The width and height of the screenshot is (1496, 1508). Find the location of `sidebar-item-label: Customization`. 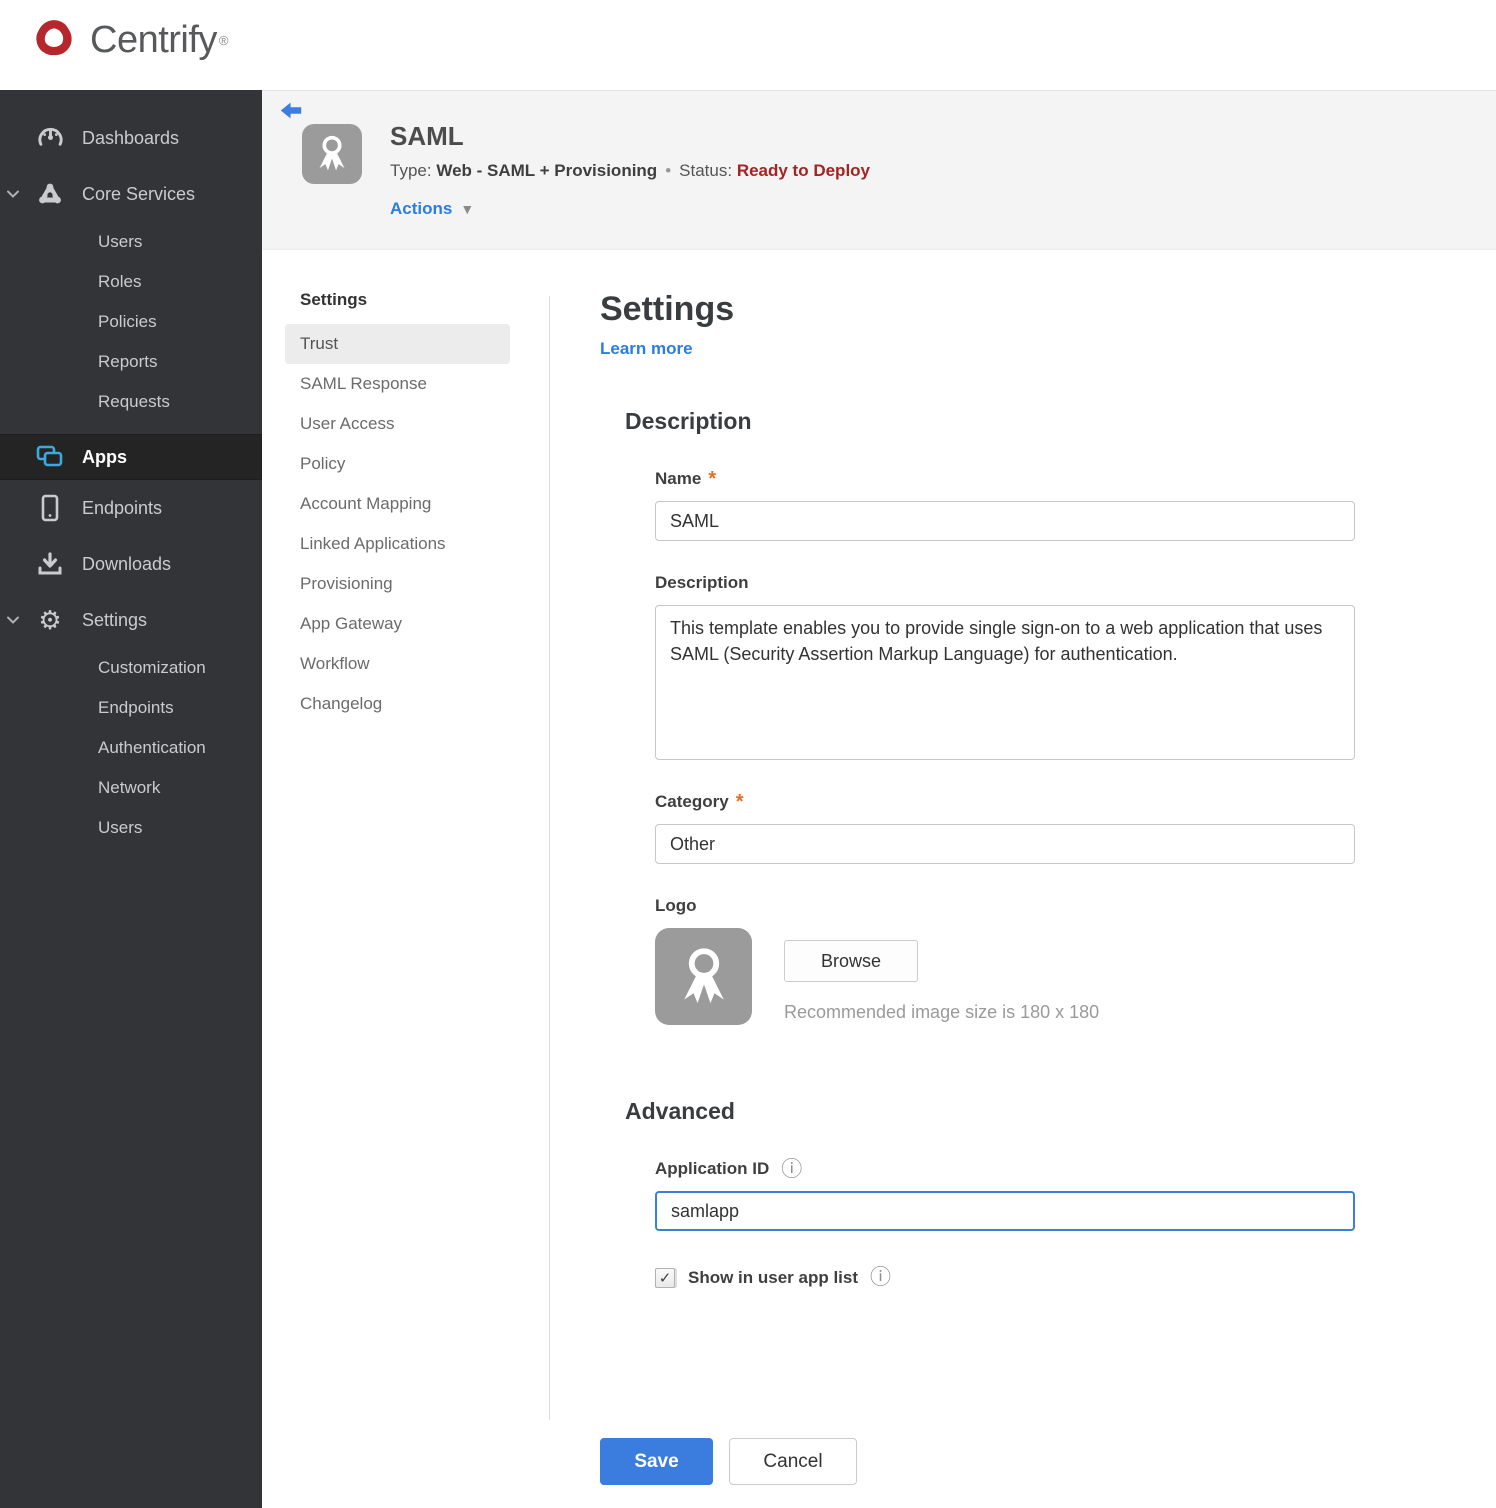

sidebar-item-label: Customization is located at coordinates (152, 667).